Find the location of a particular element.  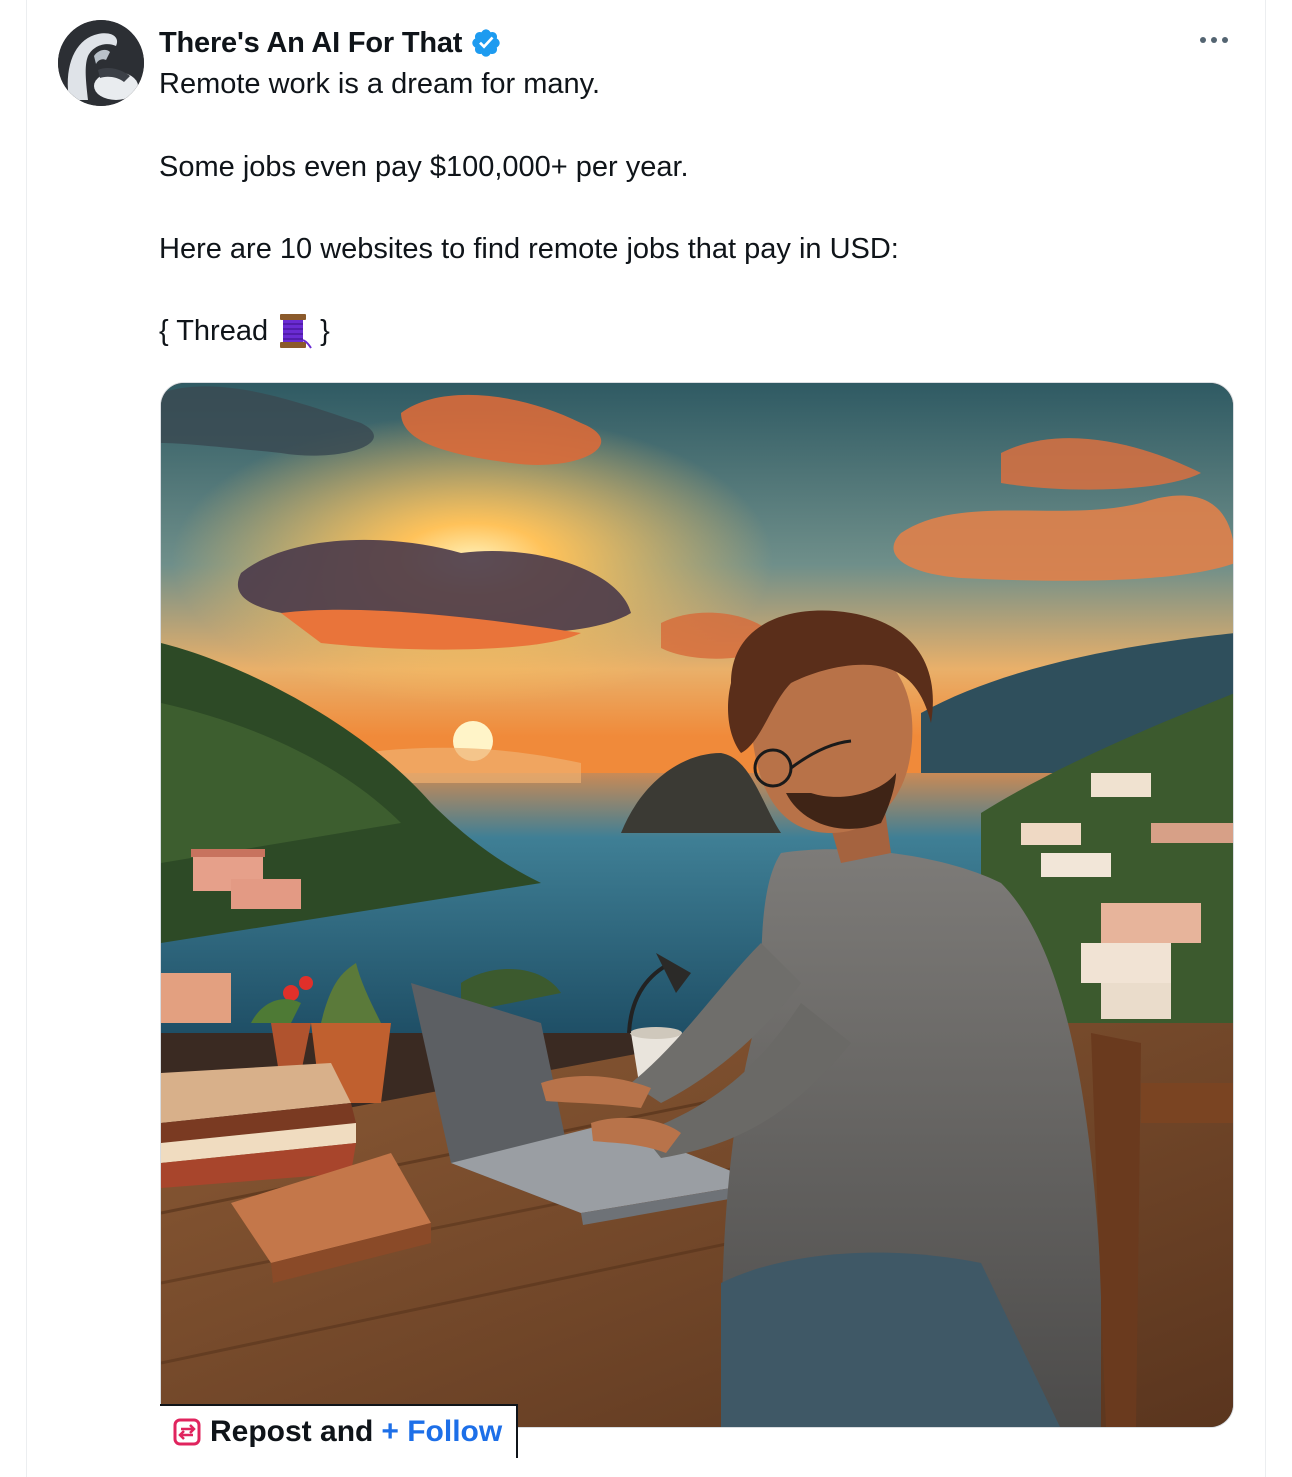

more-options-button is located at coordinates (1214, 40).